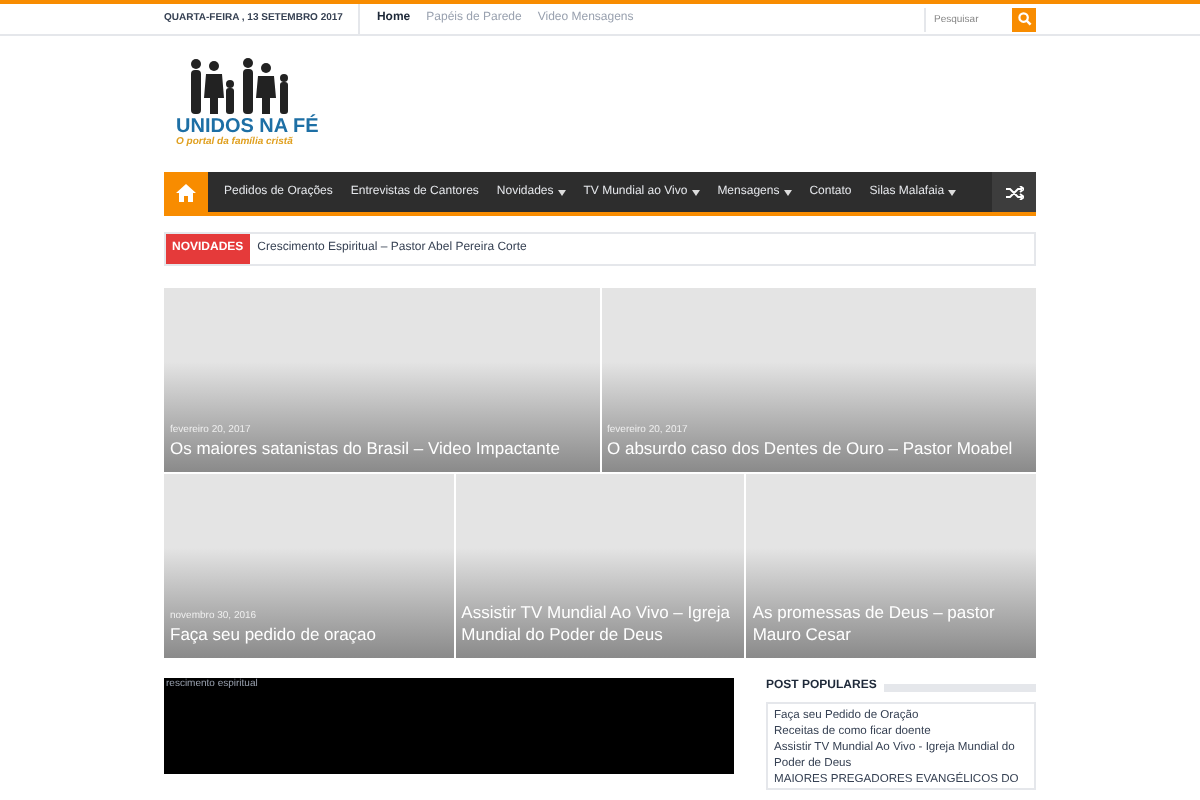 This screenshot has height=800, width=1200. What do you see at coordinates (274, 635) in the screenshot?
I see `article-title: Faça seu pedido de oraçao` at bounding box center [274, 635].